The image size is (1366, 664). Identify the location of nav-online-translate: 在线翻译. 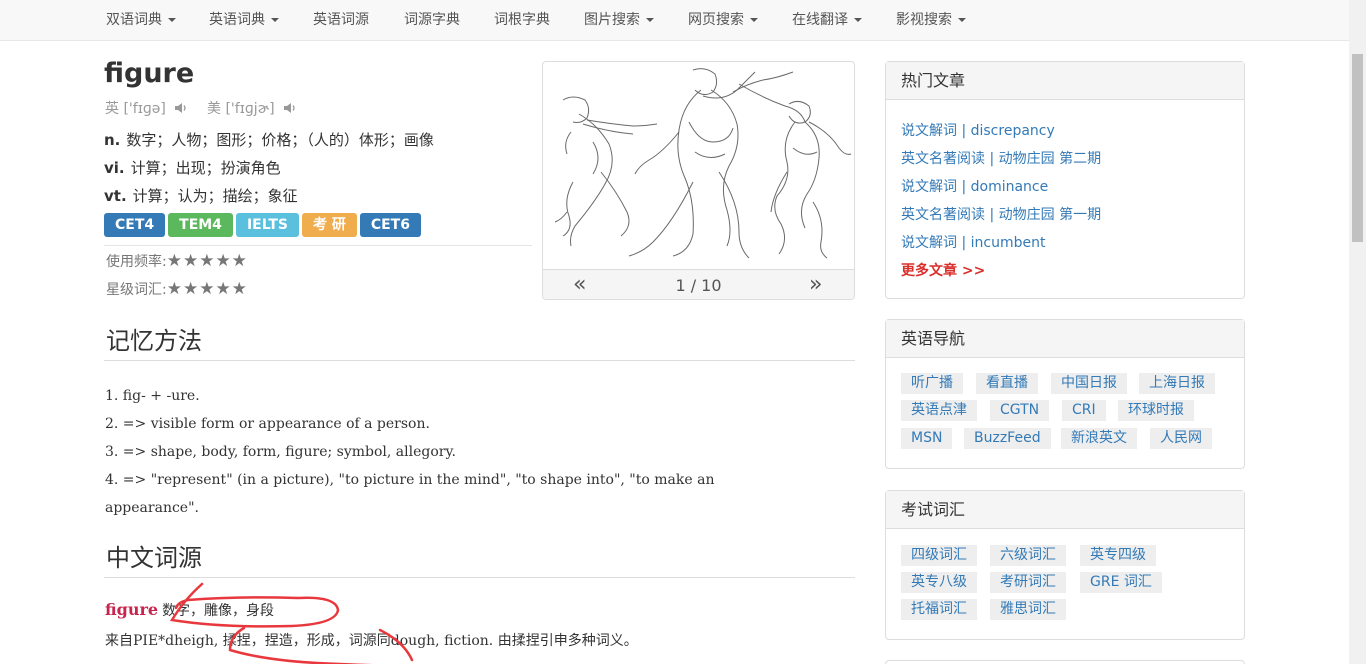
(827, 20).